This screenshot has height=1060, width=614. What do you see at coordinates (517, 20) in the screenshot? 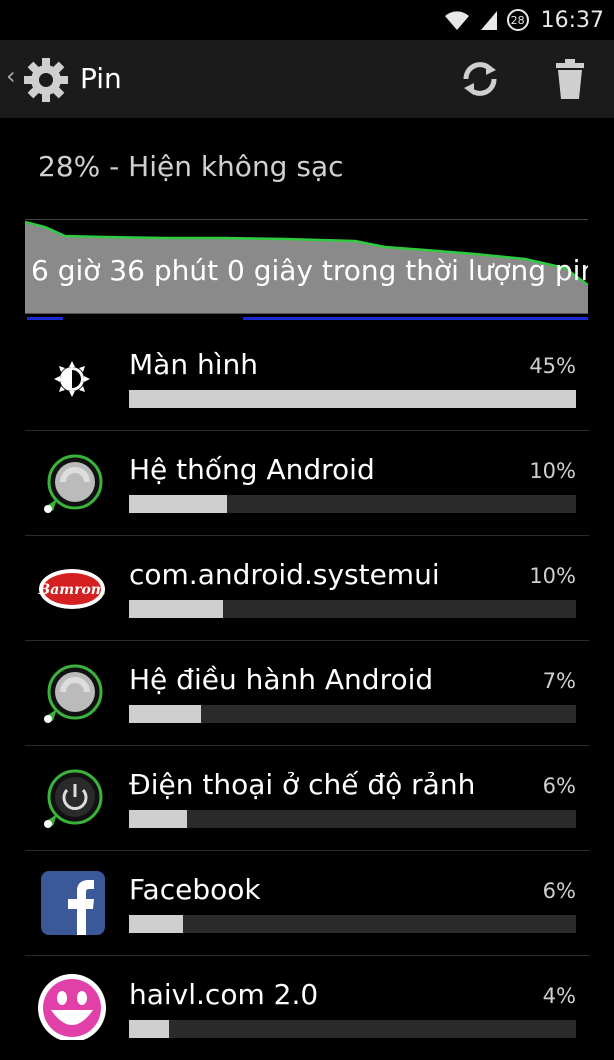
I see `notification-count-badge: 28` at bounding box center [517, 20].